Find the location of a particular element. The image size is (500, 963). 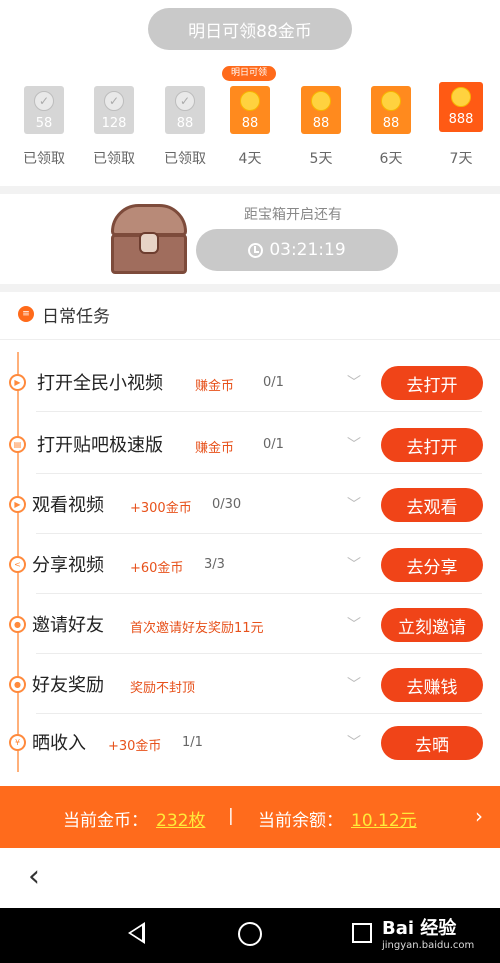

nav-recent-apps-icon is located at coordinates (362, 933).